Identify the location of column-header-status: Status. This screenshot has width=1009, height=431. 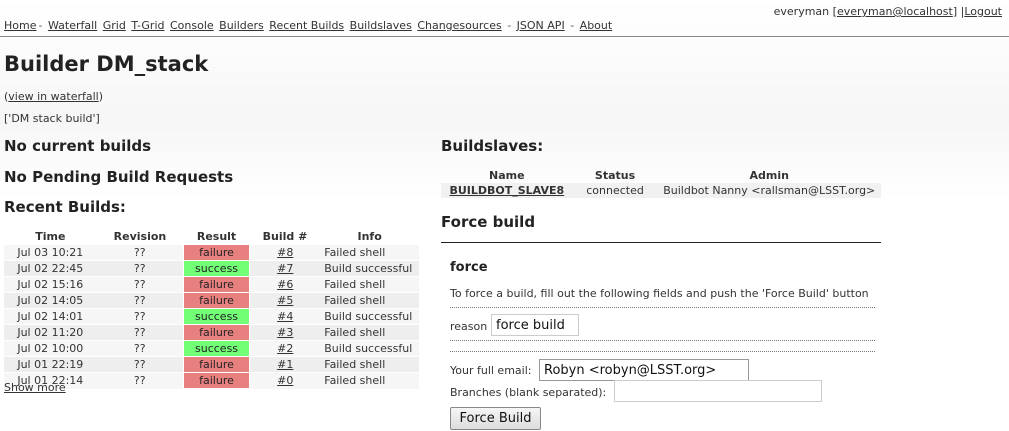
(615, 175).